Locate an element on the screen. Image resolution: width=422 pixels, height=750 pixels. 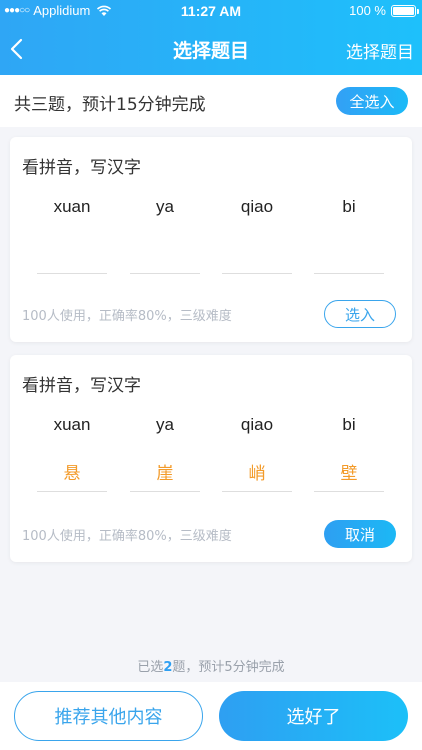
battery-percent: 100 % is located at coordinates (367, 10).